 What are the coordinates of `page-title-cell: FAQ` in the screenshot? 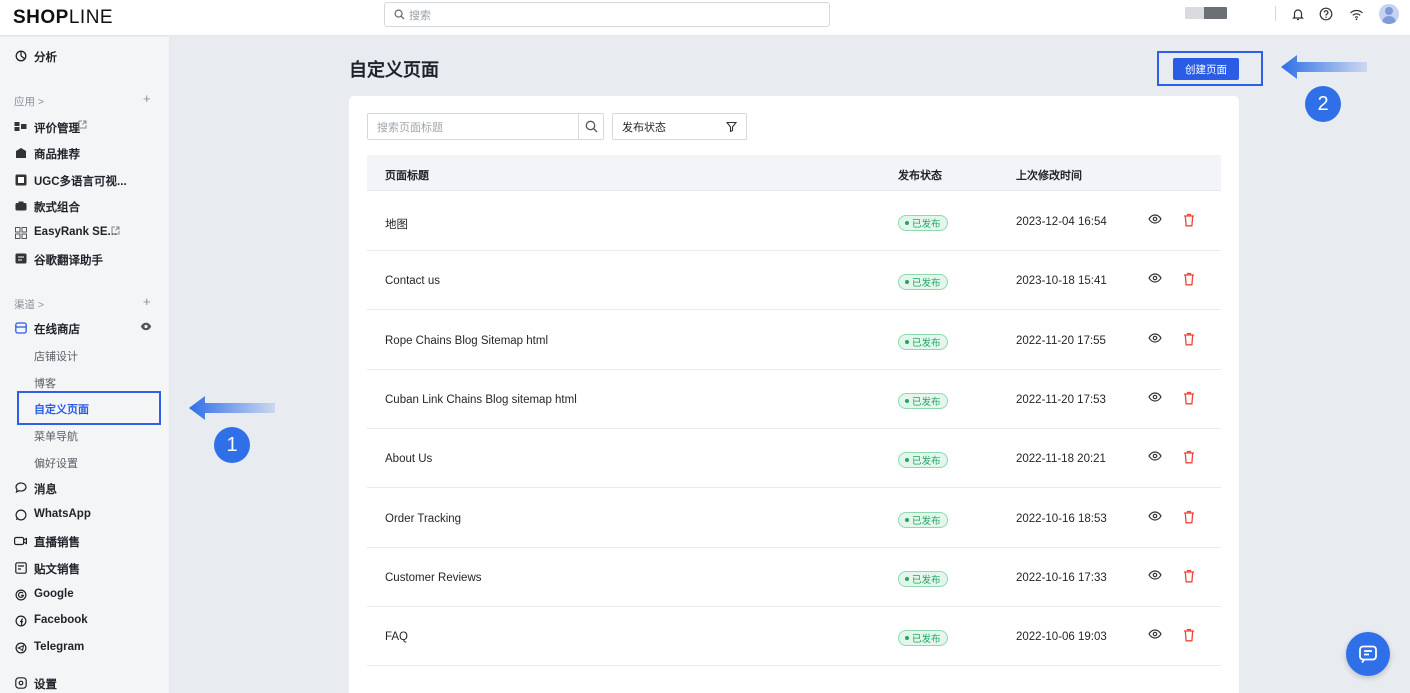 It's located at (396, 637).